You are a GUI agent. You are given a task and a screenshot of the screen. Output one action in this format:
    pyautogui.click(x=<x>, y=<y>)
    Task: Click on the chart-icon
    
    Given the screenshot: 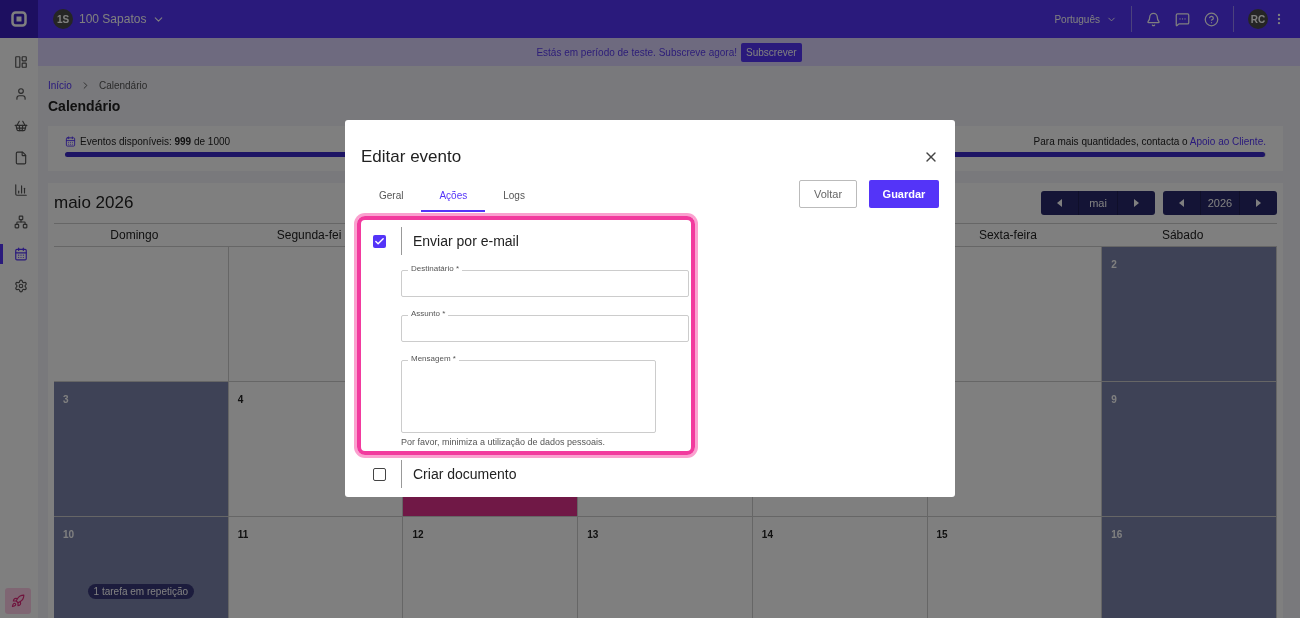 What is the action you would take?
    pyautogui.click(x=20, y=190)
    